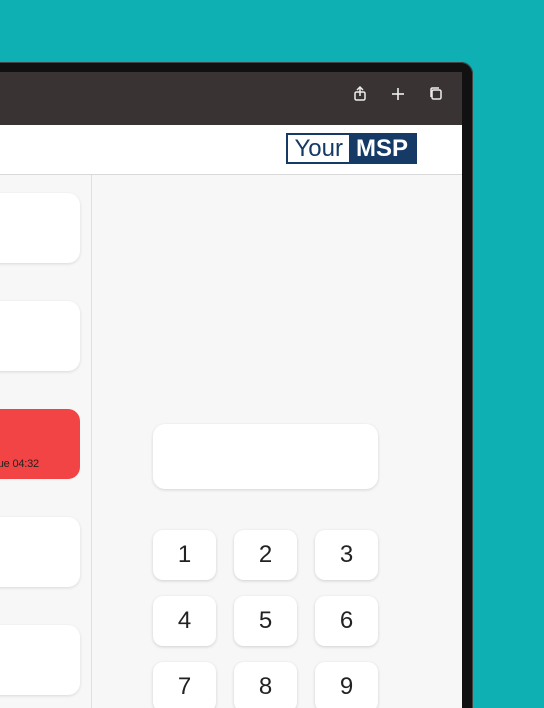 Image resolution: width=544 pixels, height=708 pixels. Describe the element at coordinates (184, 621) in the screenshot. I see `key-4: 4` at that location.